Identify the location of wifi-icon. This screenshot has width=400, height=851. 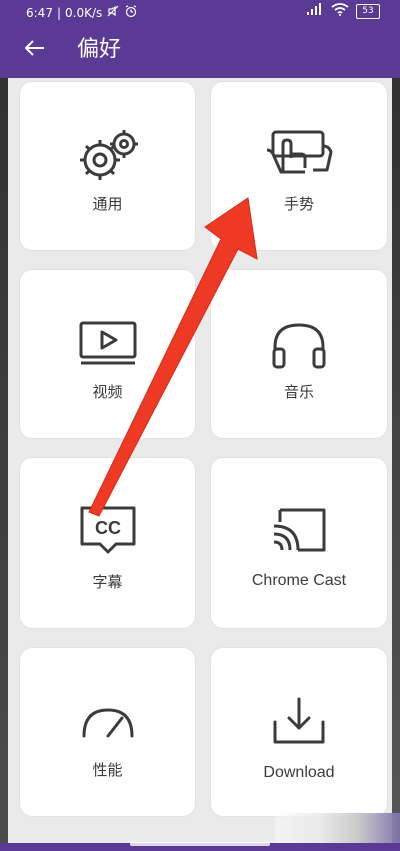
(340, 11).